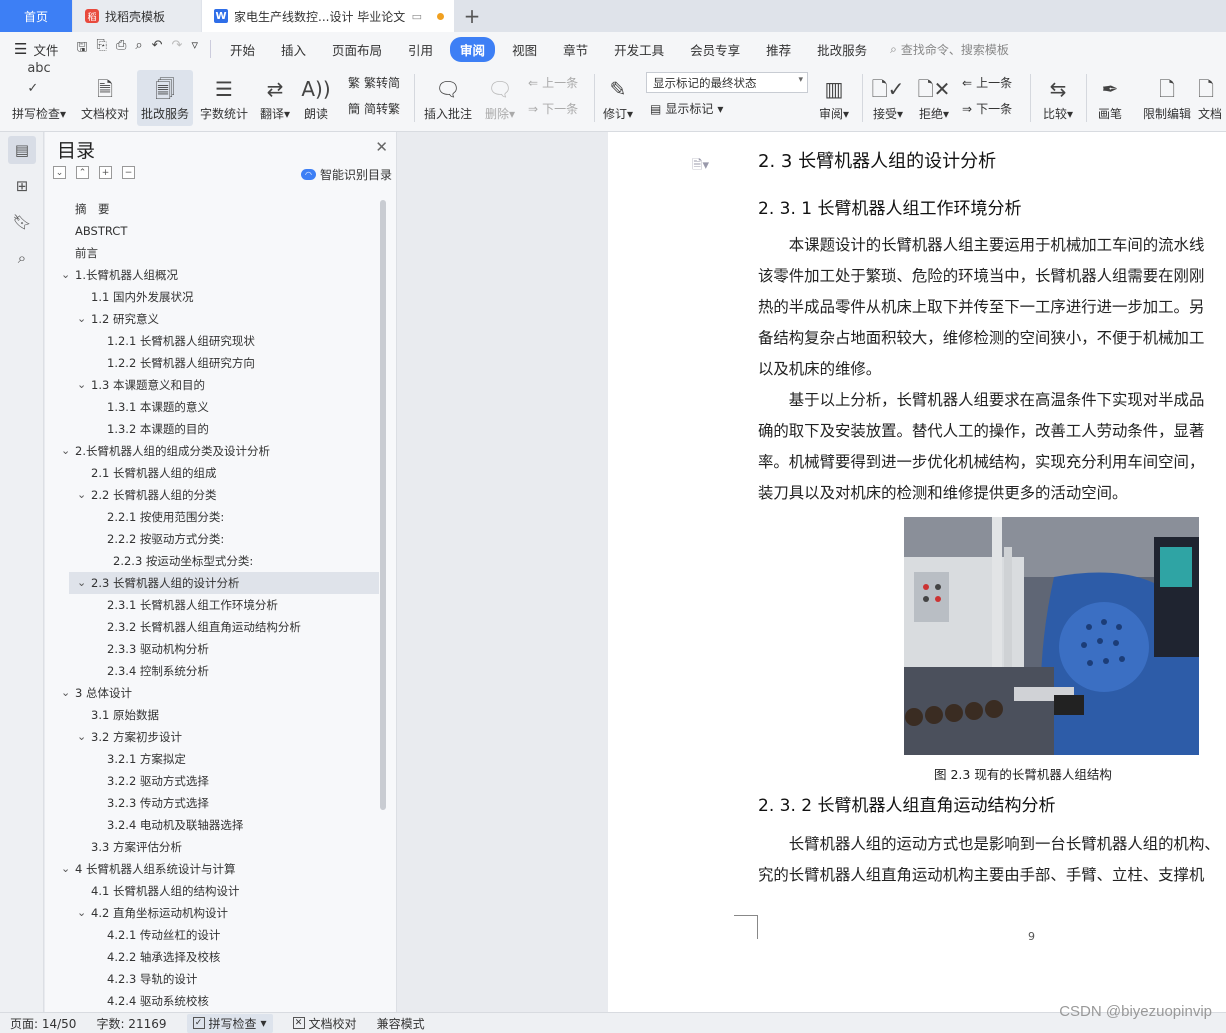 This screenshot has height=1033, width=1226. What do you see at coordinates (686, 108) in the screenshot?
I see `show-markup-button: ▤ 显示标记 ▾` at bounding box center [686, 108].